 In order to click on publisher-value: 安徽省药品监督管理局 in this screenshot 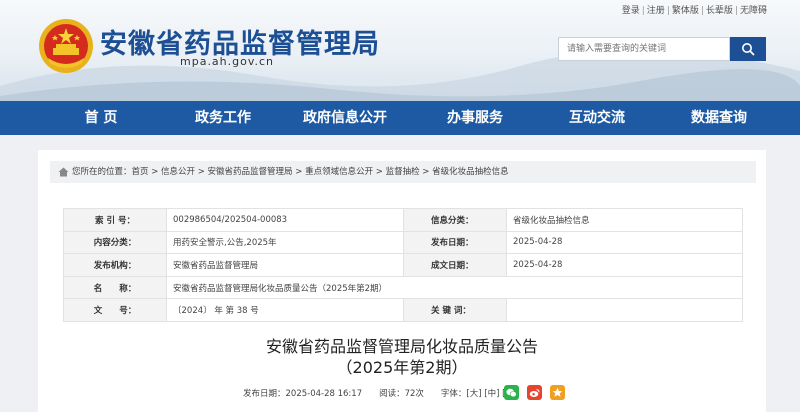, I will do `click(285, 265)`.